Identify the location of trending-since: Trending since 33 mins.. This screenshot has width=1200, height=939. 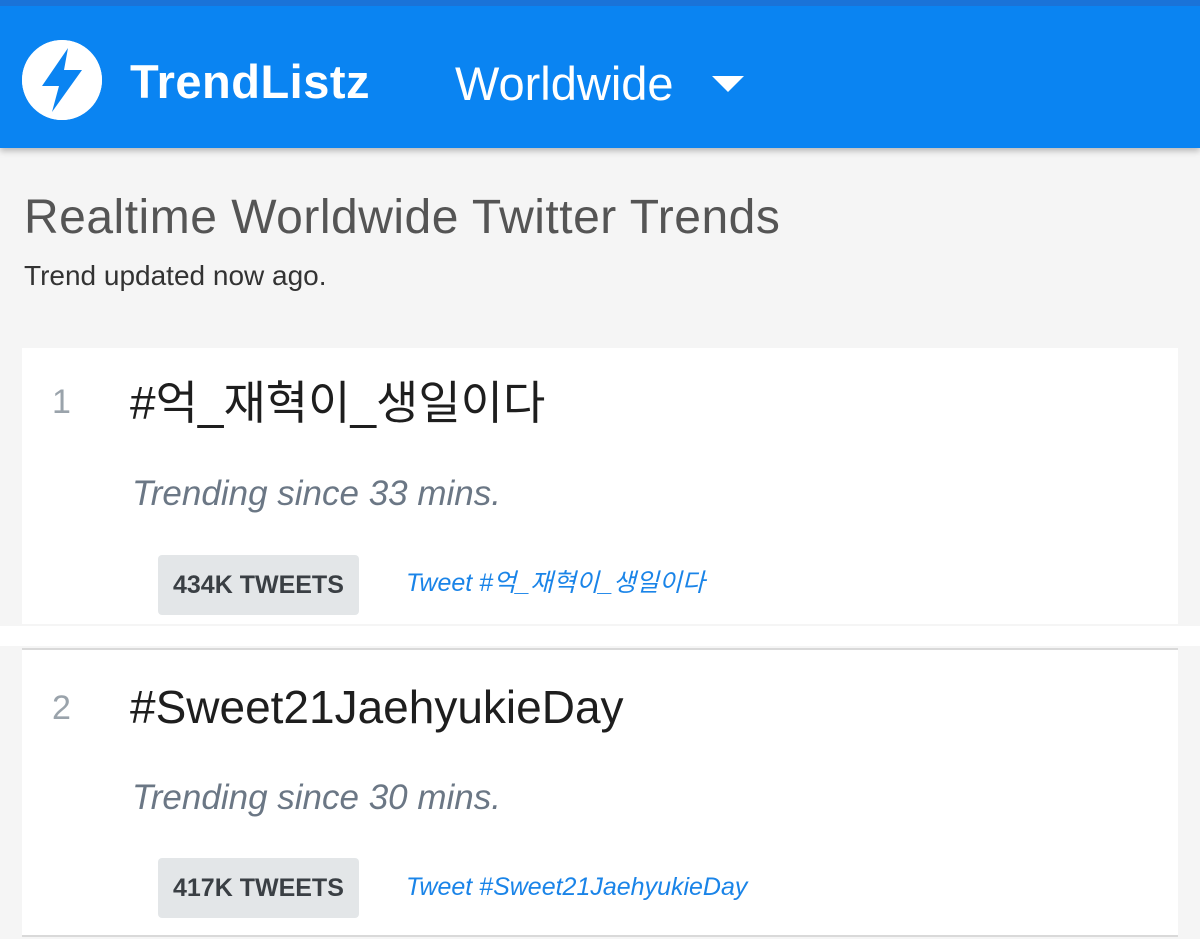
(316, 493).